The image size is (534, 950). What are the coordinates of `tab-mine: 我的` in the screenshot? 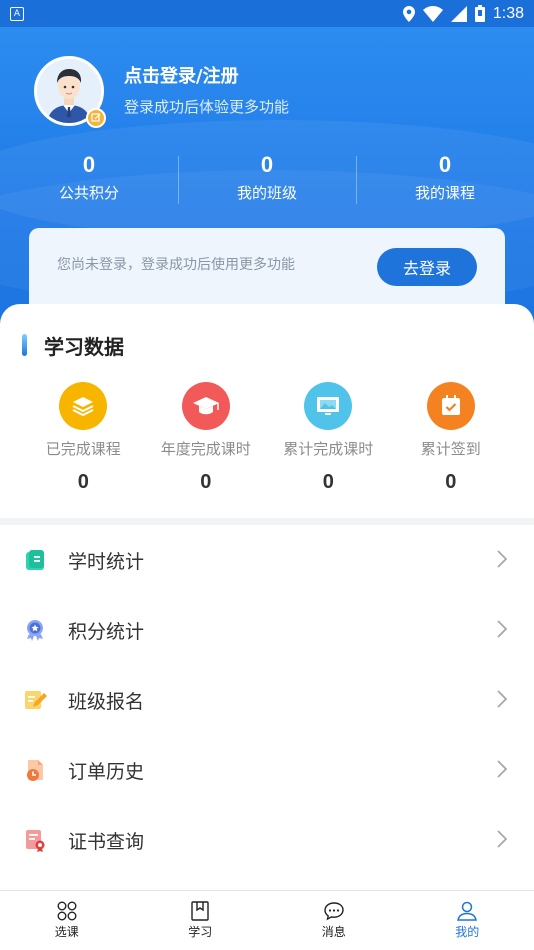 It's located at (467, 920).